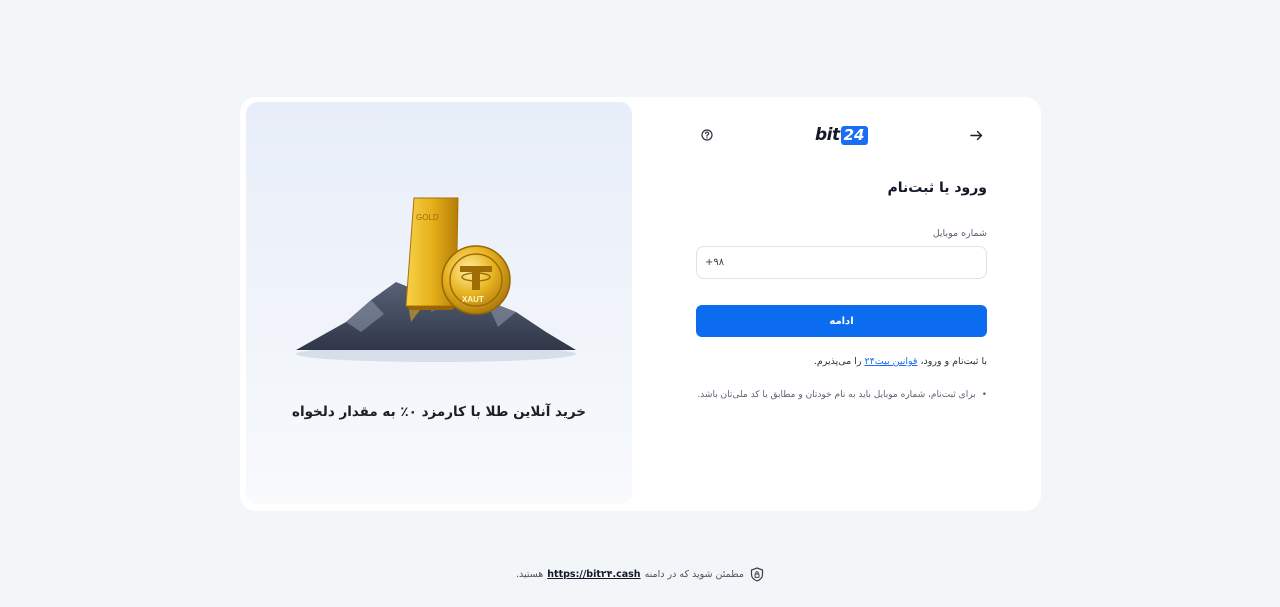 The image size is (1280, 607). What do you see at coordinates (841, 262) in the screenshot?
I see `phone-input` at bounding box center [841, 262].